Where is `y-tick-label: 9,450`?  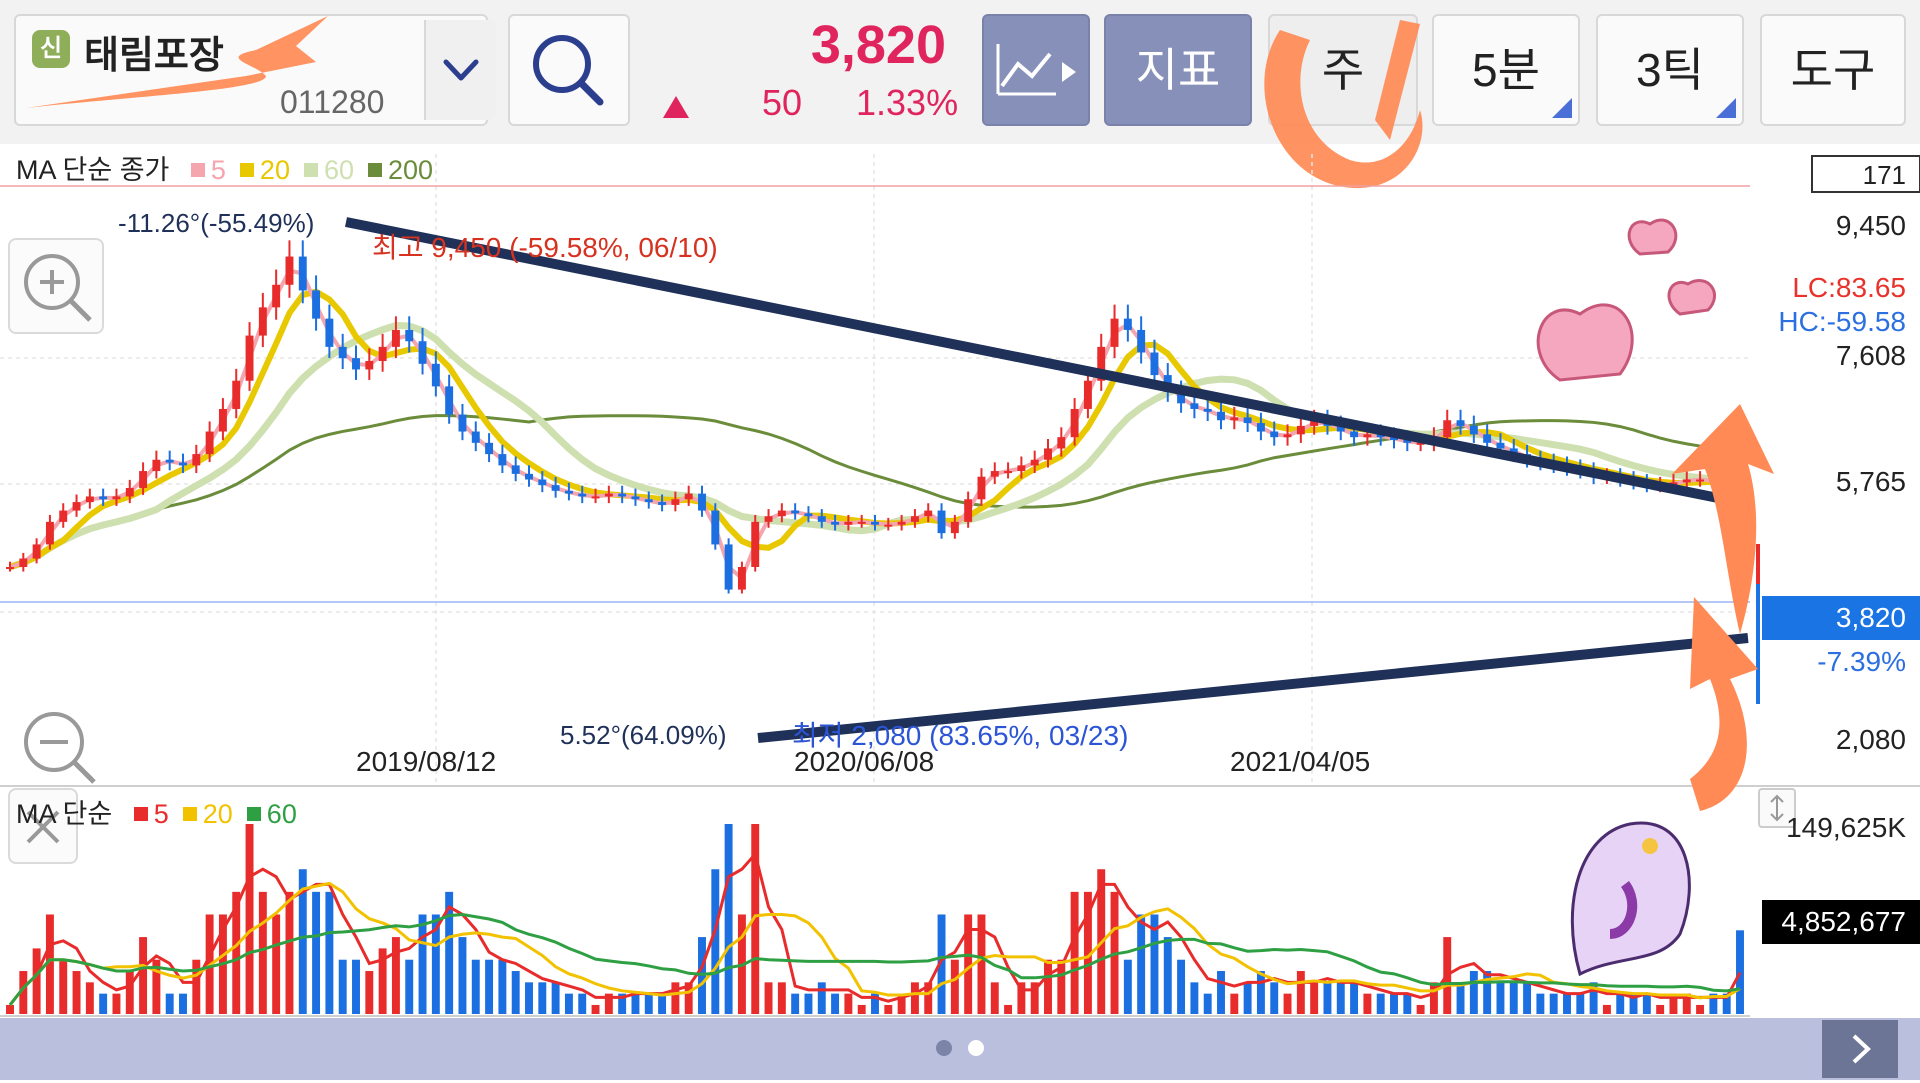
y-tick-label: 9,450 is located at coordinates (1870, 225).